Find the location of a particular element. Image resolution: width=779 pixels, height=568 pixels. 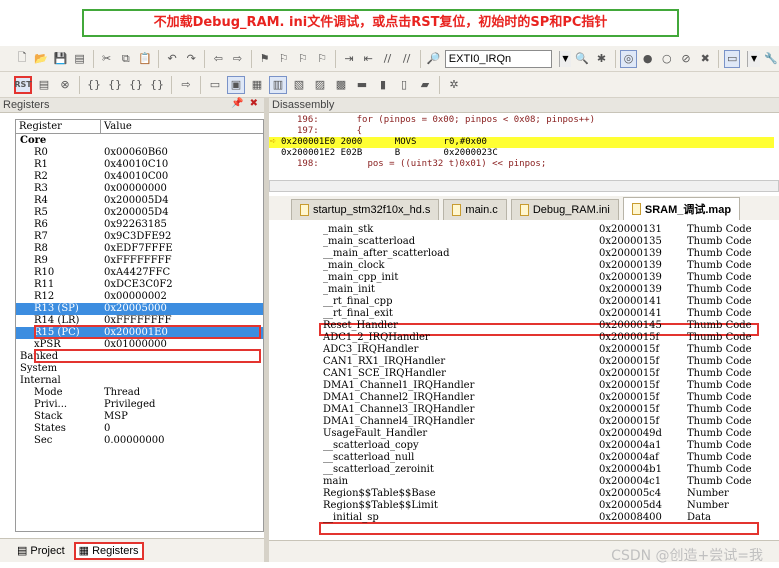

system-viewer-icon: ▰ is located at coordinates (425, 85).